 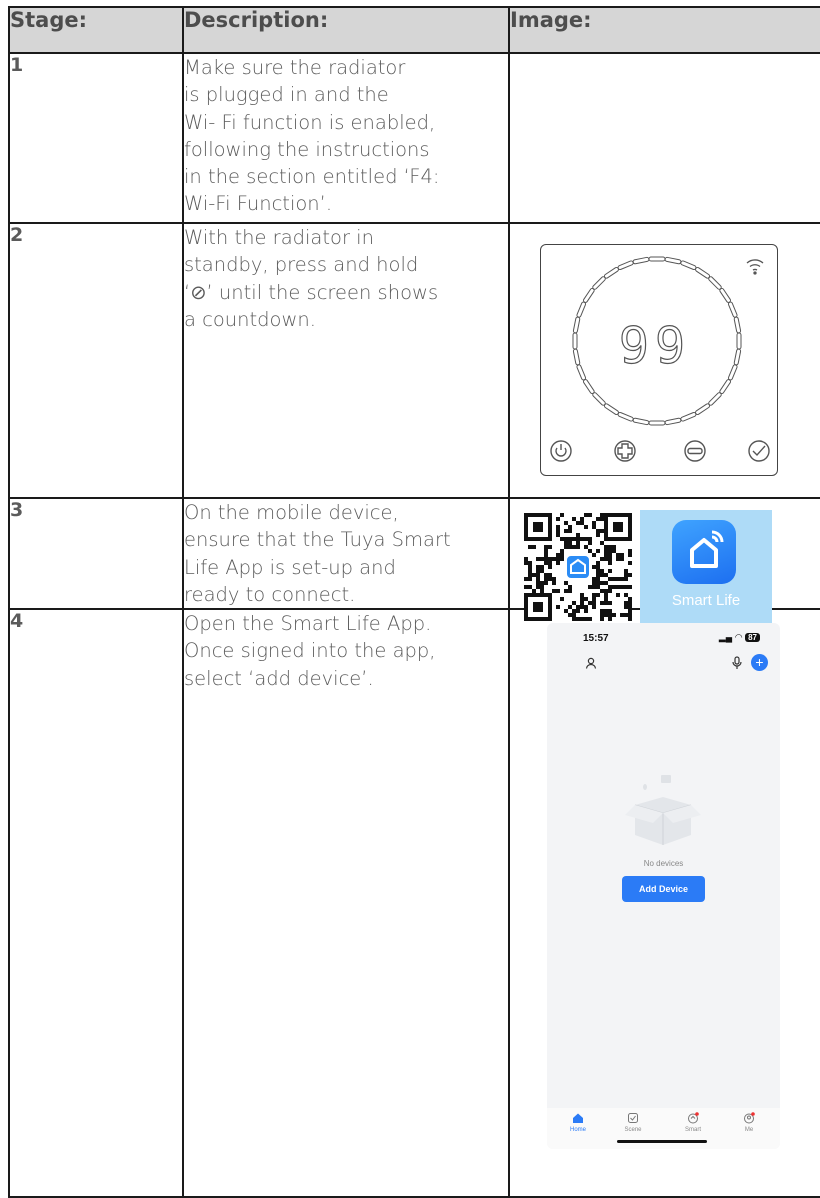 I want to click on add-device-button: Add Device, so click(x=663, y=889).